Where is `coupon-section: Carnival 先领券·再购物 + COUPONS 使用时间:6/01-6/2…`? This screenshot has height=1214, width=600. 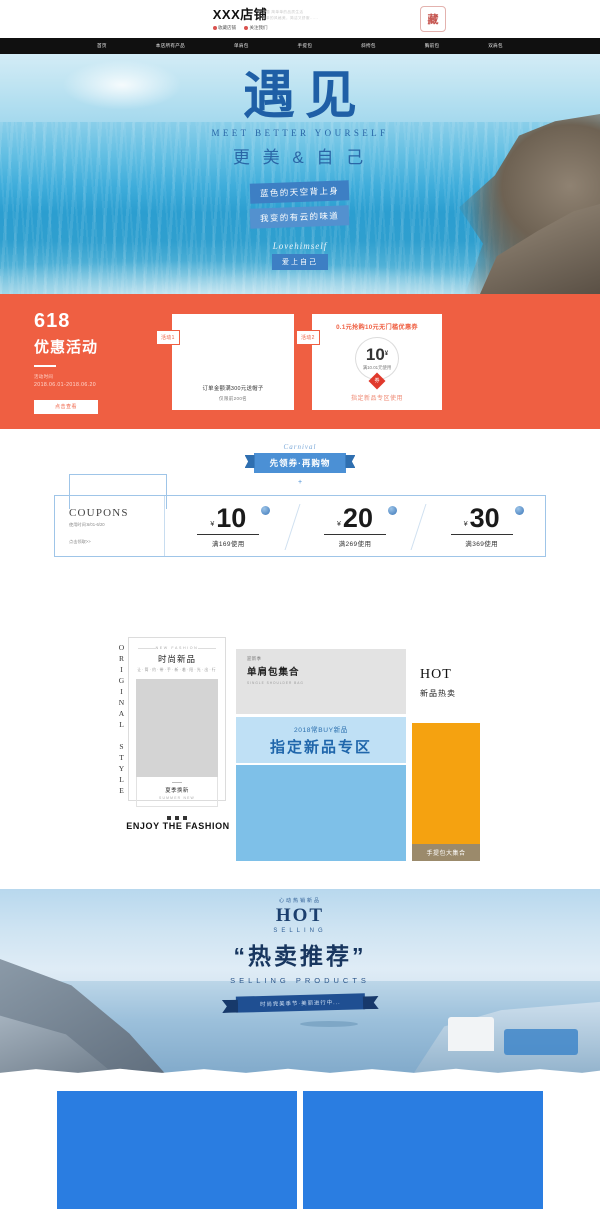 coupon-section: Carnival 先领券·再购物 + COUPONS 使用时间:6/01-6/2… is located at coordinates (300, 509).